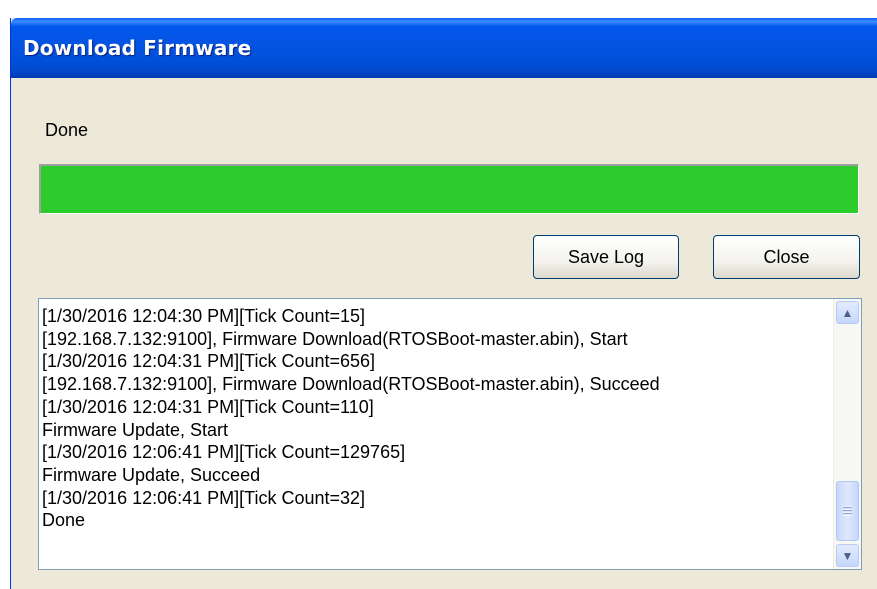  What do you see at coordinates (847, 434) in the screenshot?
I see `vertical-scrollbar: ▲ ▼` at bounding box center [847, 434].